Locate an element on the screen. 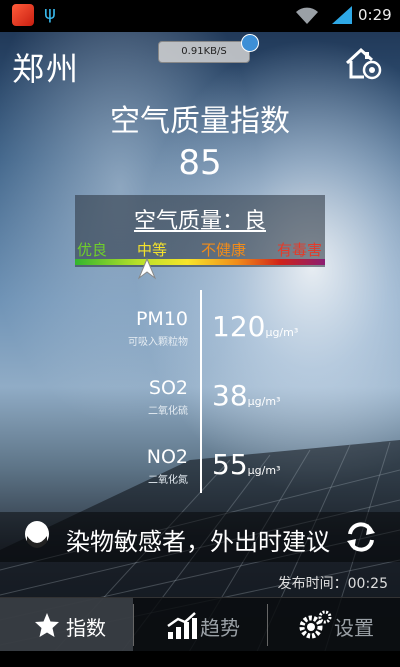 This screenshot has height=667, width=400. tab-index-label: 指数 is located at coordinates (86, 628).